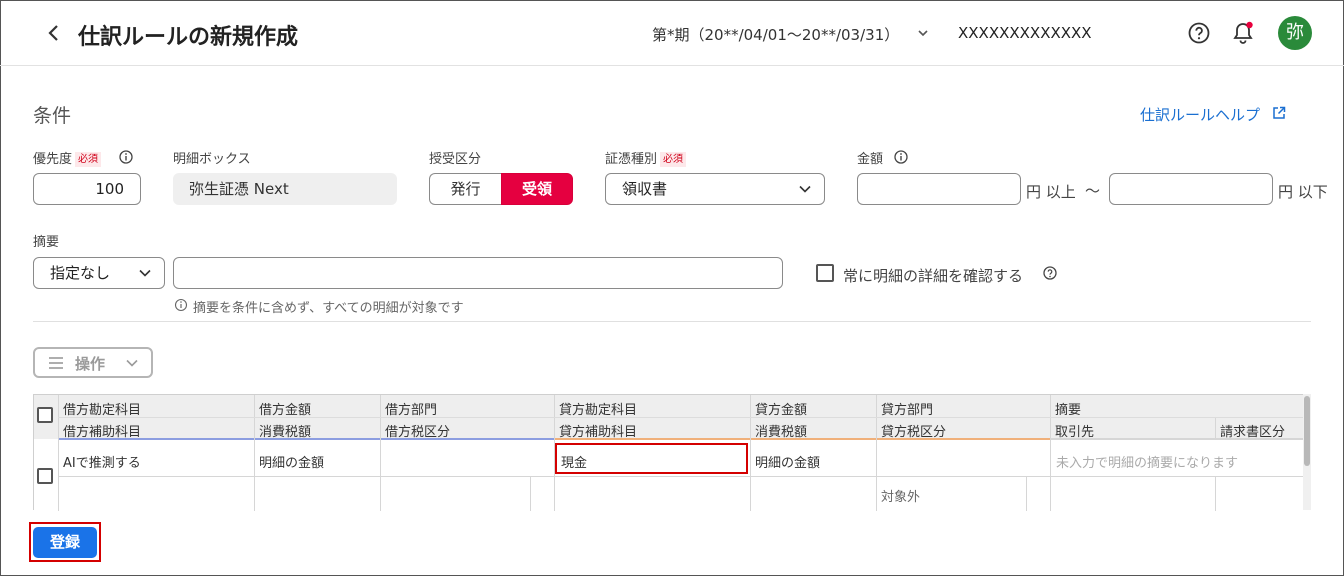 The height and width of the screenshot is (576, 1344). I want to click on register-button: 登録, so click(65, 542).